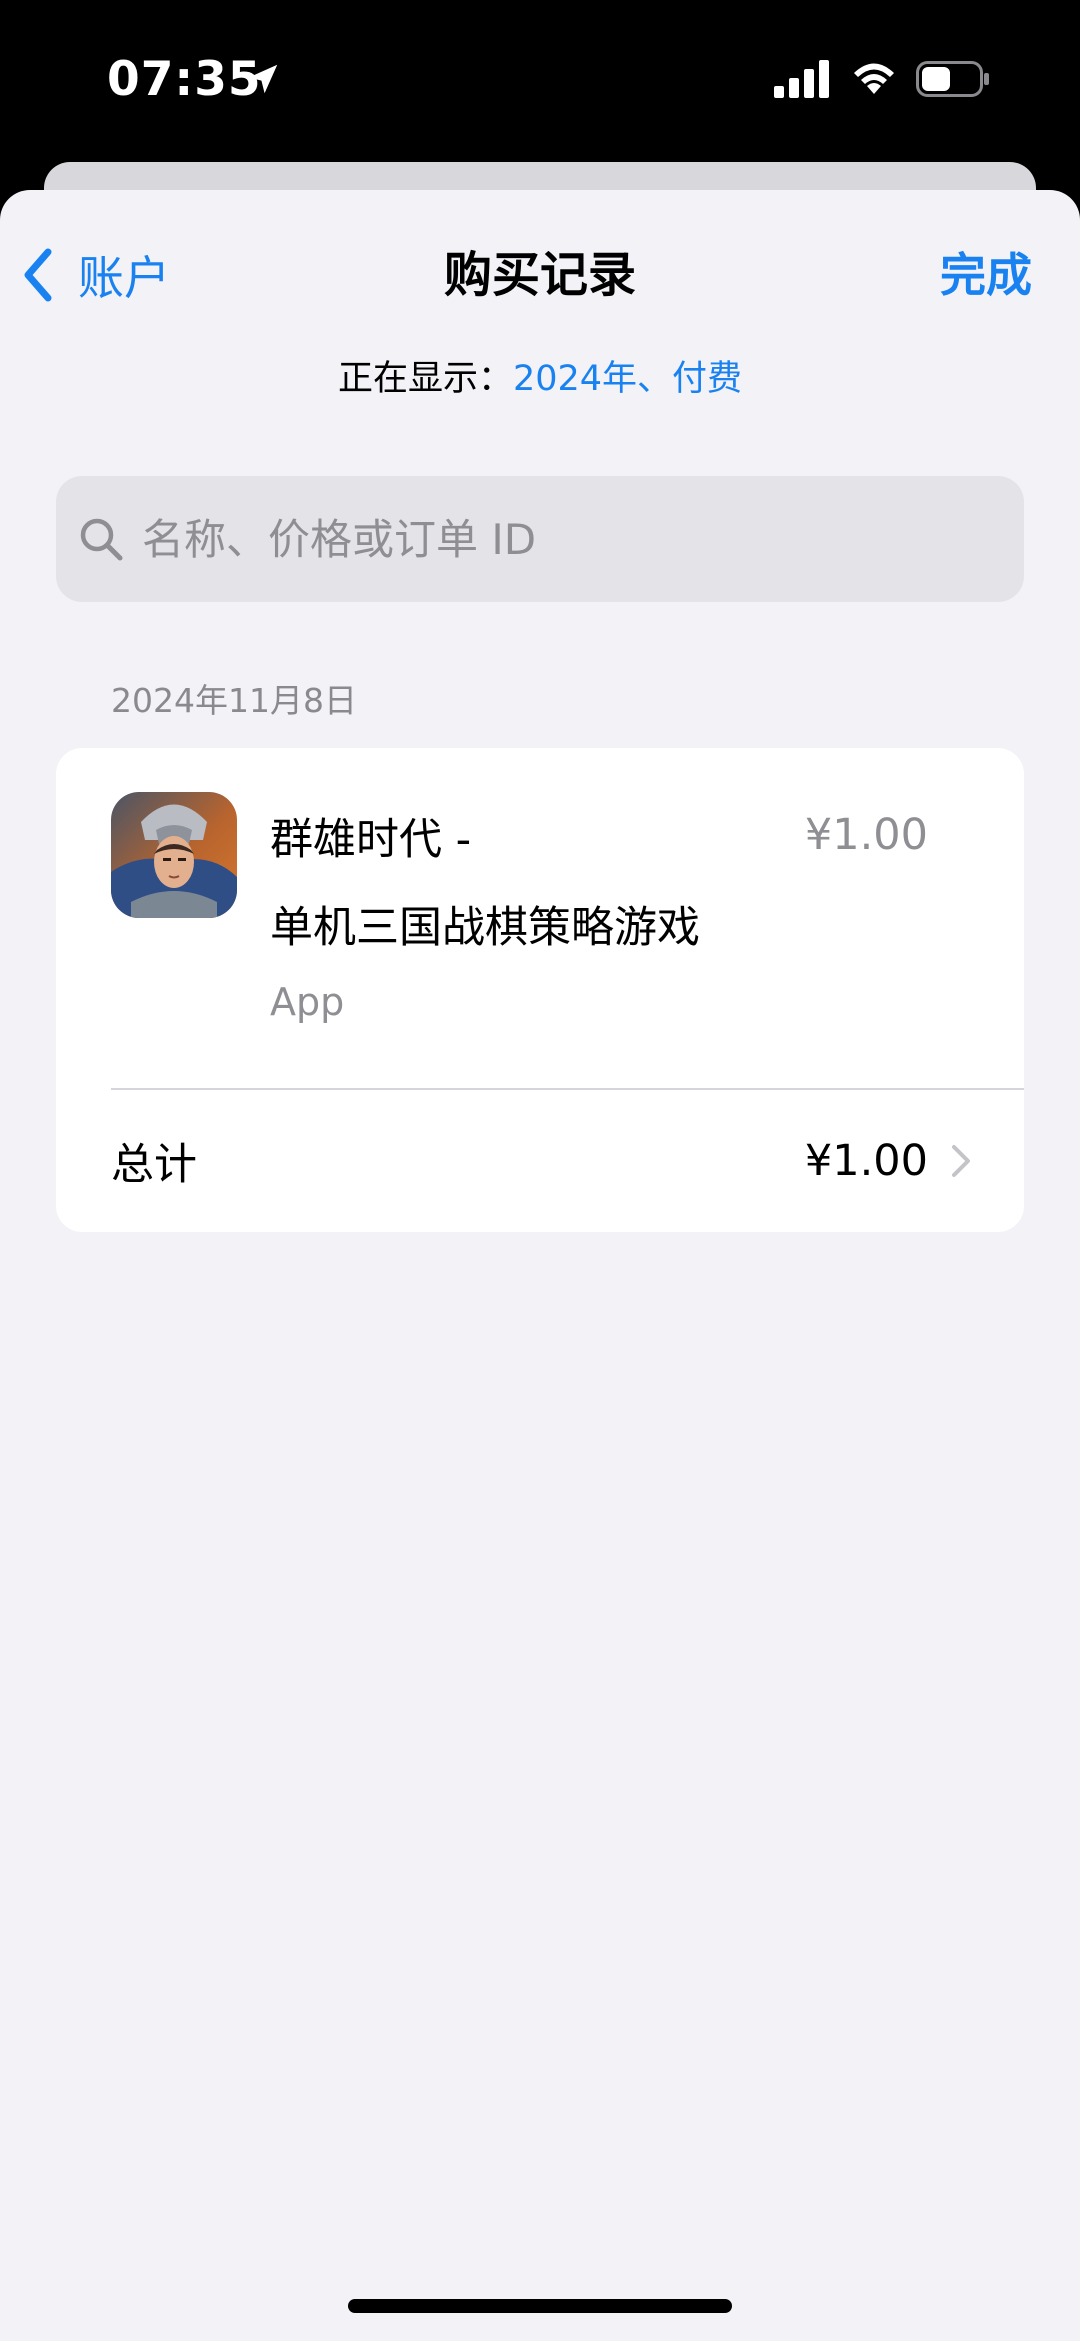 This screenshot has height=2341, width=1080. I want to click on wifi-icon, so click(874, 78).